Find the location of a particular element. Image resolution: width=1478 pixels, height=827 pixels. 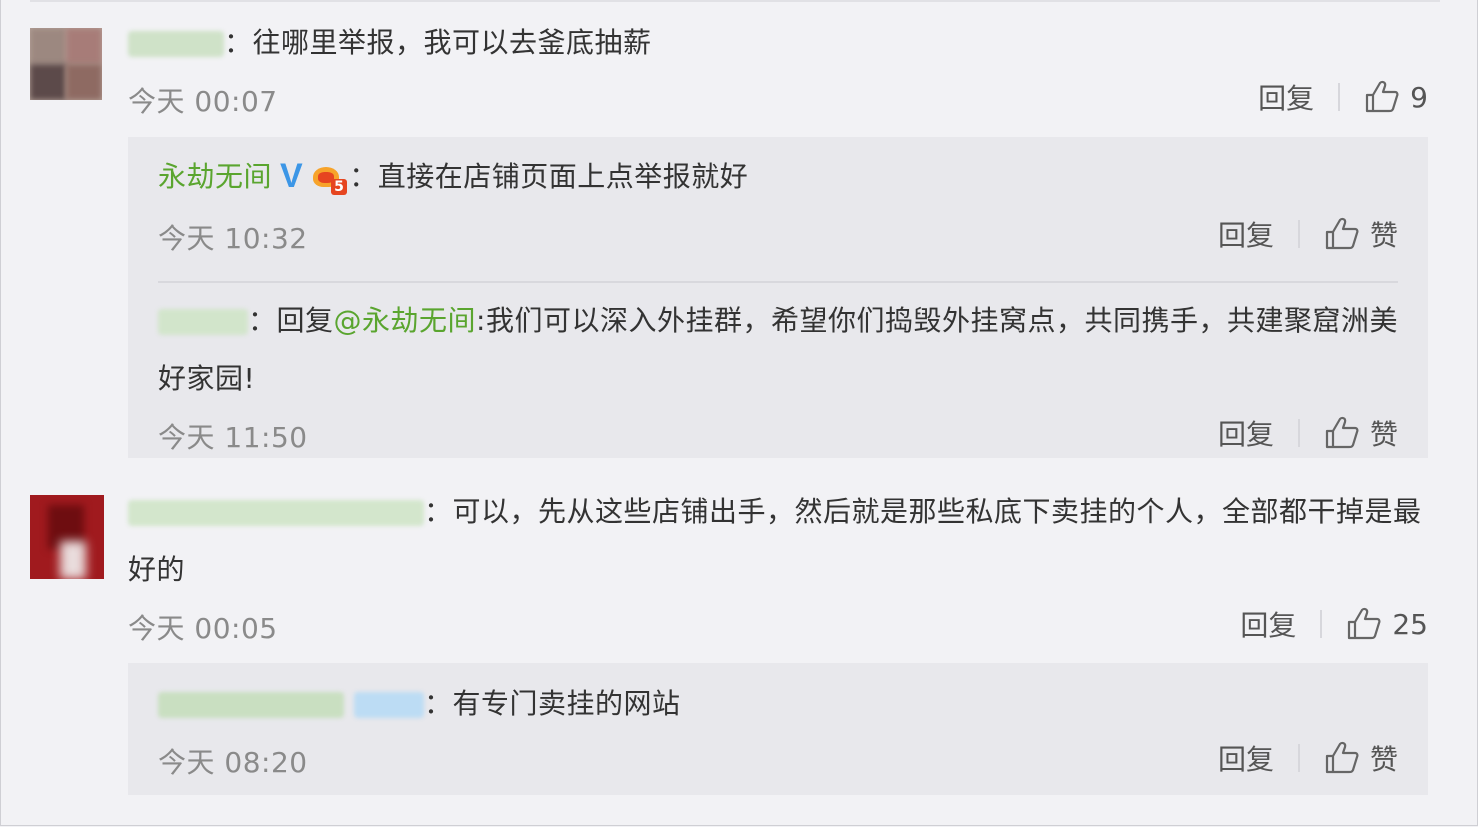

reply-item: ：有专门卖挂的网站 今天 08:20 回复 赞 is located at coordinates (778, 723).